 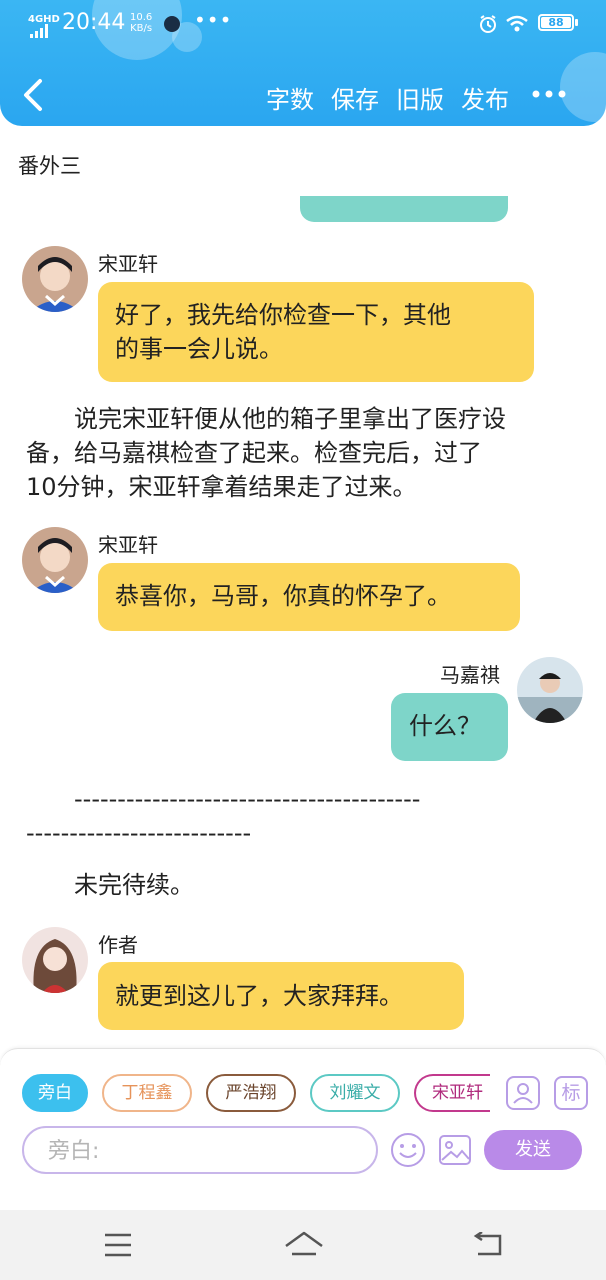 What do you see at coordinates (303, 63) in the screenshot?
I see `top-header: 4GHD 20:44 10.6 KB/s ••• 88 字数 保存 旧版 发布` at bounding box center [303, 63].